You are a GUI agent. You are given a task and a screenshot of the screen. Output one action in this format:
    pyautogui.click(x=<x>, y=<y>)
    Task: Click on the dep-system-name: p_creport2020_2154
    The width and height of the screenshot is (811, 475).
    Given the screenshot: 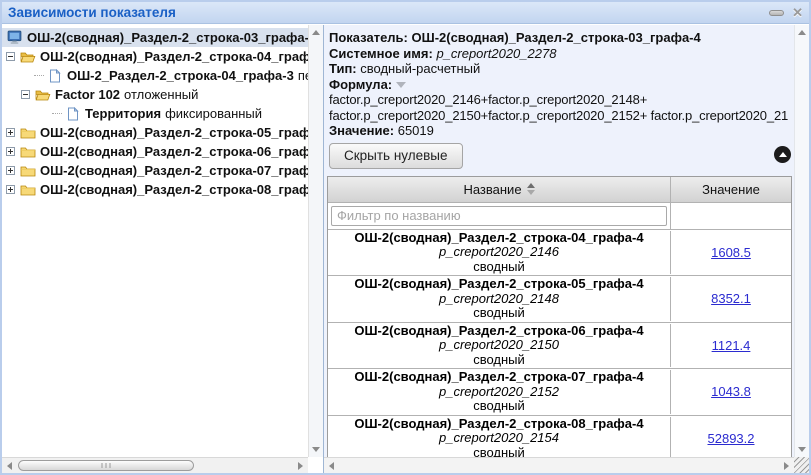 What is the action you would take?
    pyautogui.click(x=499, y=437)
    